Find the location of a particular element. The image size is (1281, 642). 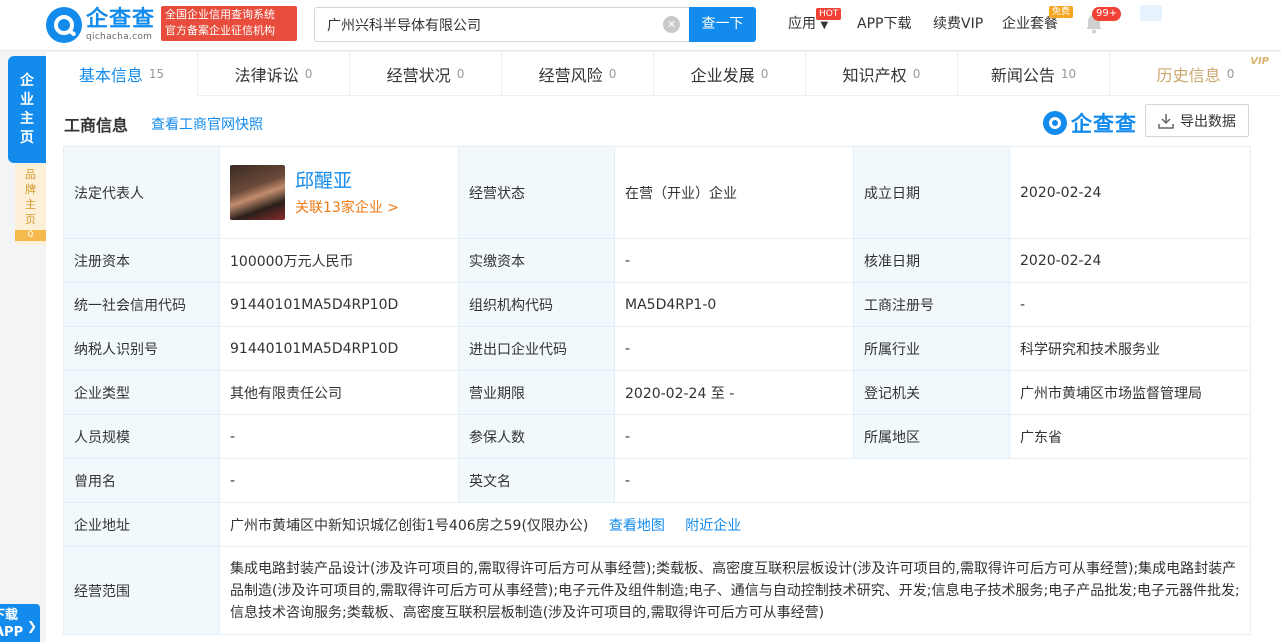

reg-capital-label: 注册资本 is located at coordinates (141, 260).